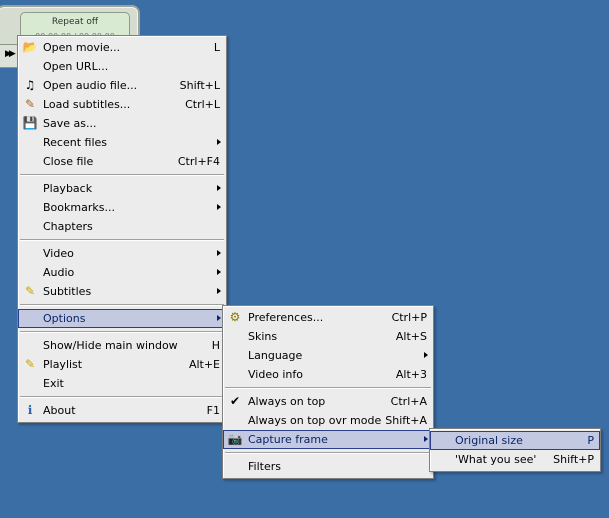 Image resolution: width=609 pixels, height=518 pixels. I want to click on fast-forward-icon: ▶▶, so click(10, 54).